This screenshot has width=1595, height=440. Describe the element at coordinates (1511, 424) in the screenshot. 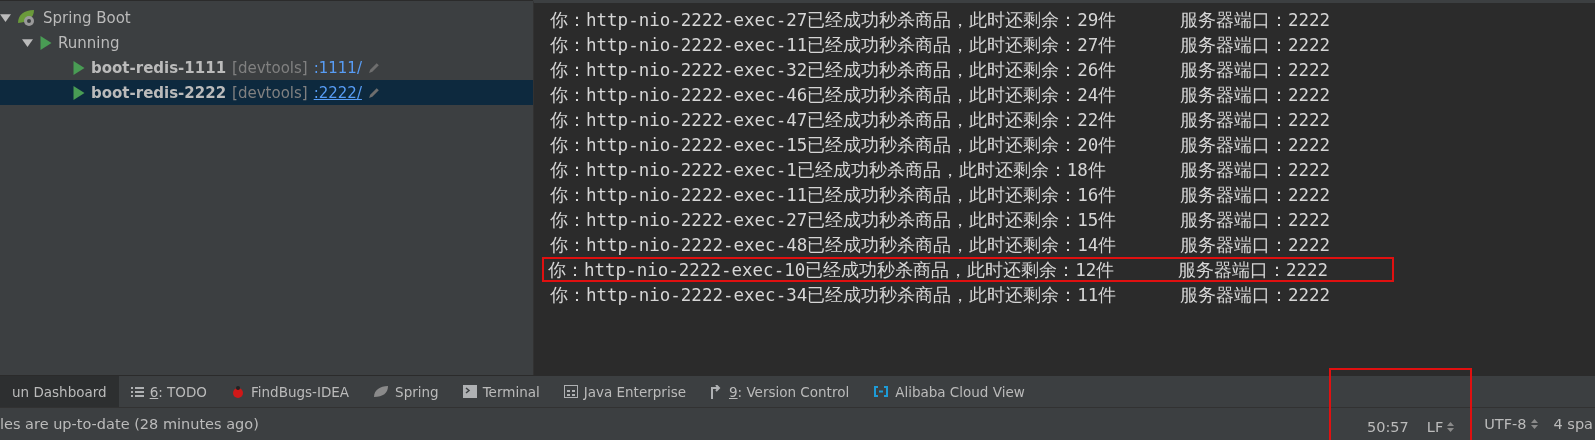

I see `status-item: UTF-8` at that location.